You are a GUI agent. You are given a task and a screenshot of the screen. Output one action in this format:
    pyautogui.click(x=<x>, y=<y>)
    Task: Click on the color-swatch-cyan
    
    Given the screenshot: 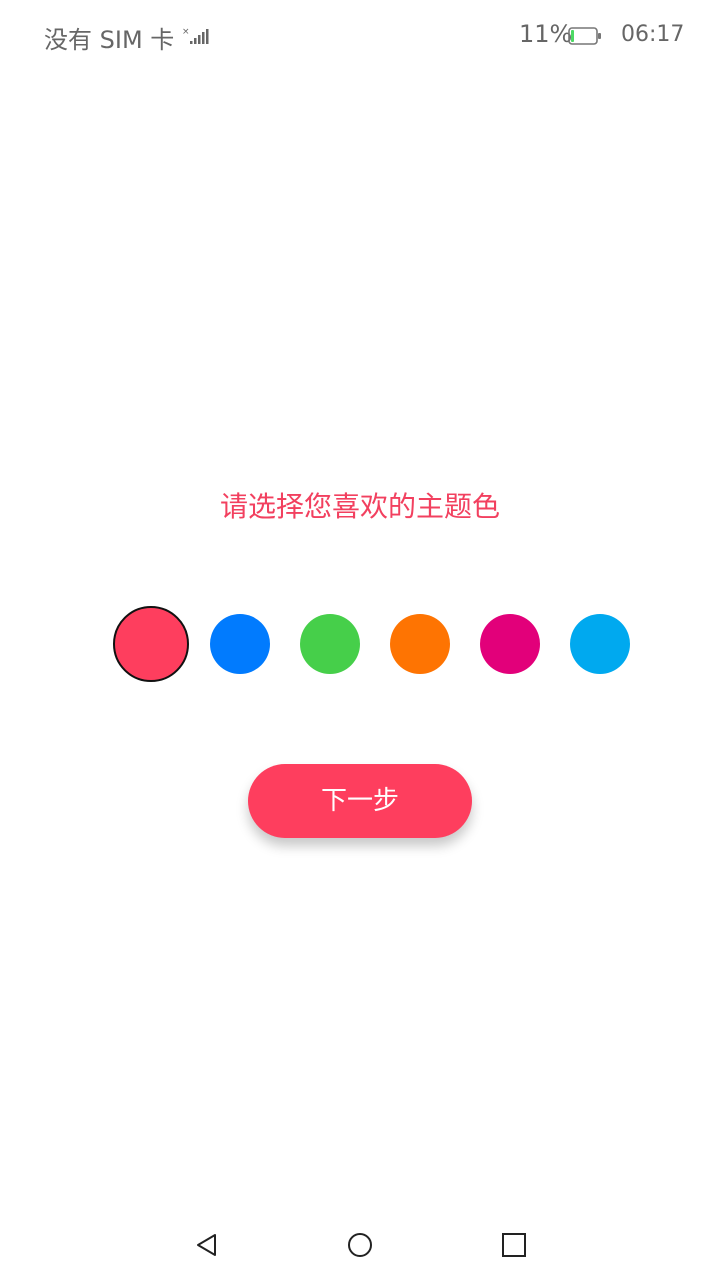 What is the action you would take?
    pyautogui.click(x=600, y=644)
    